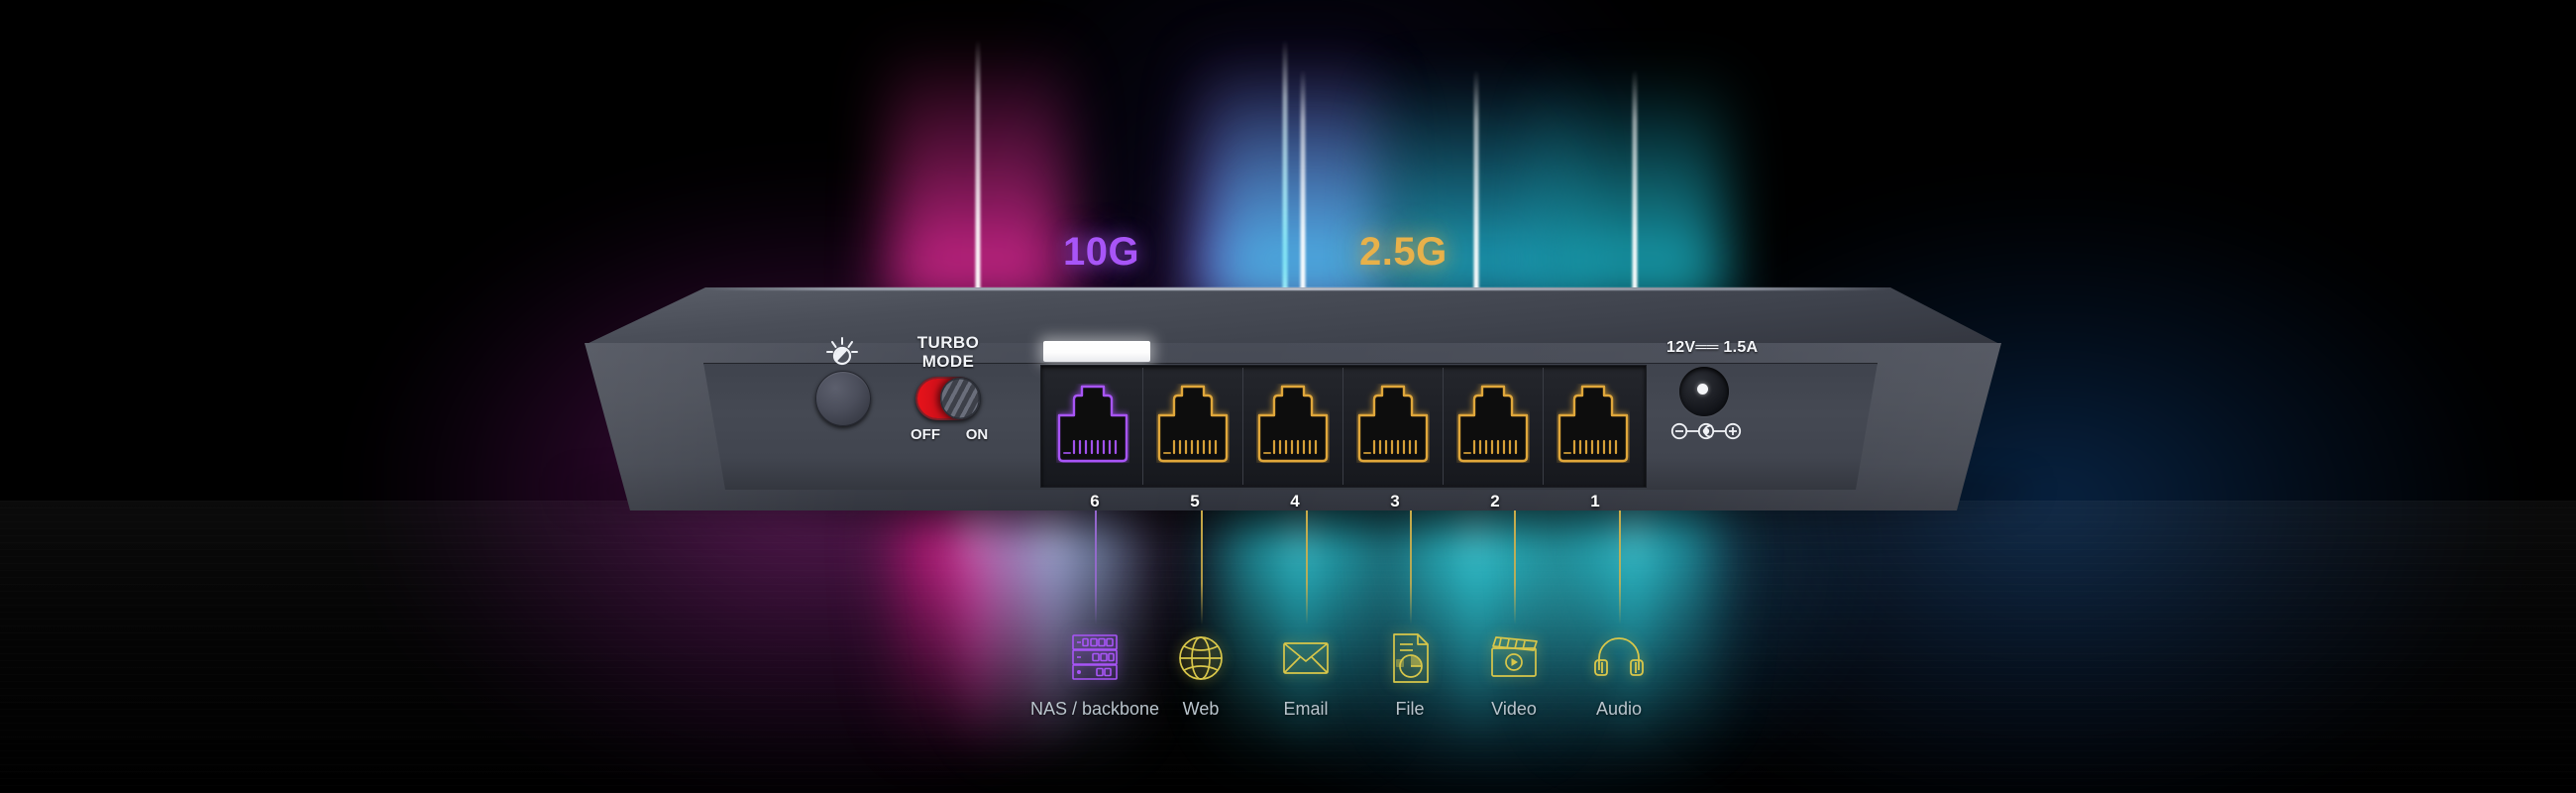 The image size is (2576, 793). What do you see at coordinates (1495, 501) in the screenshot?
I see `port-number-2: 2` at bounding box center [1495, 501].